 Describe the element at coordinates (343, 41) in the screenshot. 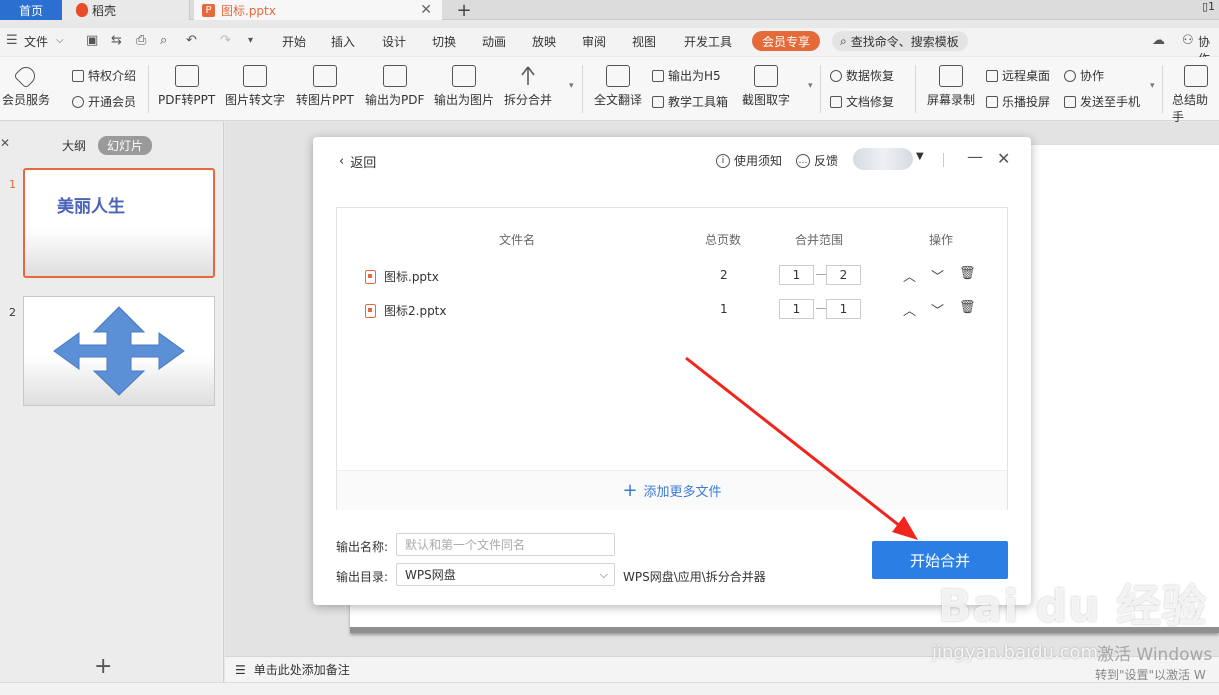

I see `menu-insert: 插入` at that location.